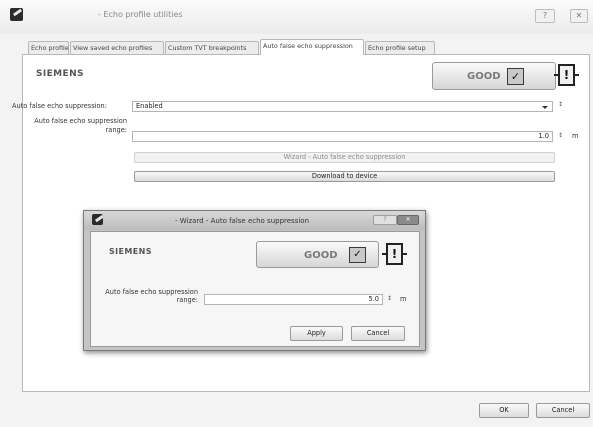  What do you see at coordinates (561, 104) in the screenshot?
I see `afes-spin-icon: ↕` at bounding box center [561, 104].